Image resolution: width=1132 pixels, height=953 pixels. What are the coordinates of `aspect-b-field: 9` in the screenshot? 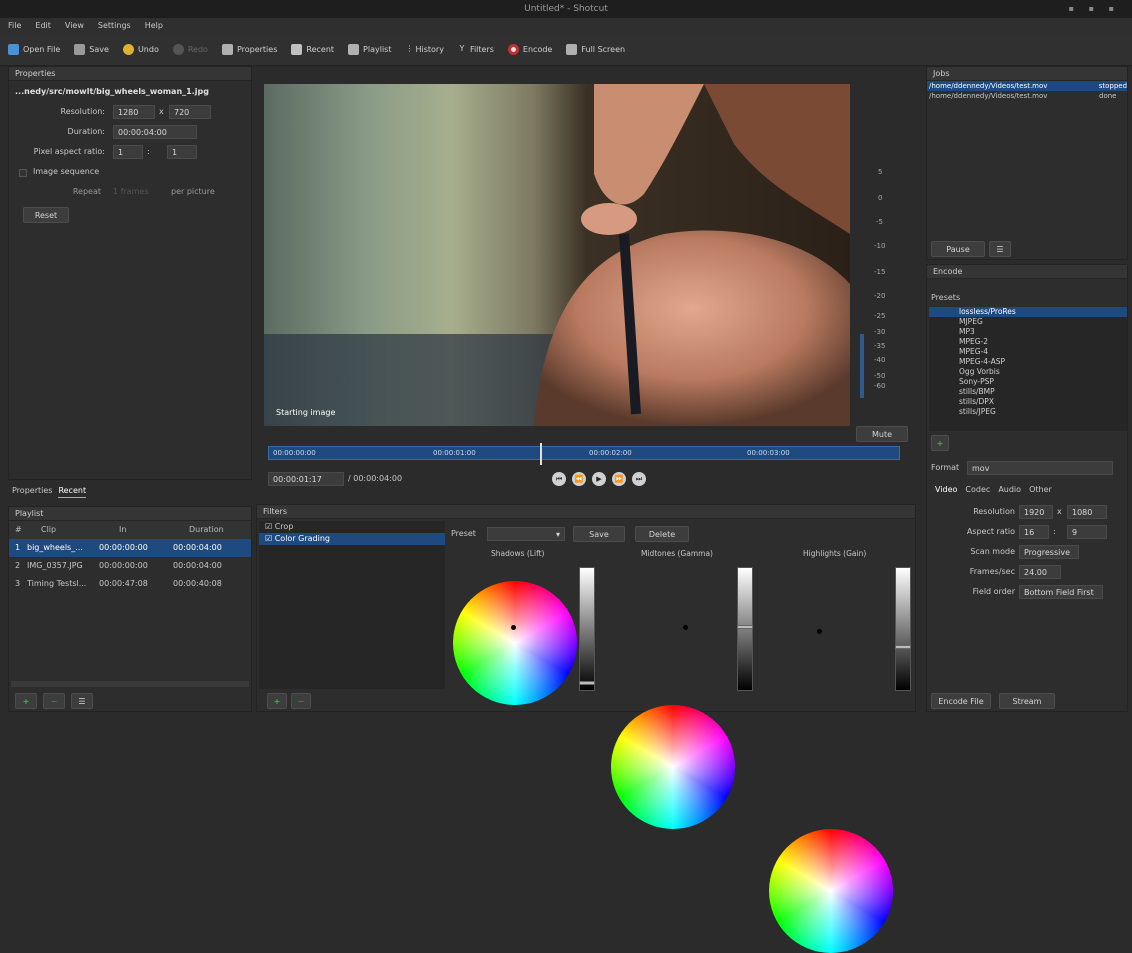 It's located at (1087, 532).